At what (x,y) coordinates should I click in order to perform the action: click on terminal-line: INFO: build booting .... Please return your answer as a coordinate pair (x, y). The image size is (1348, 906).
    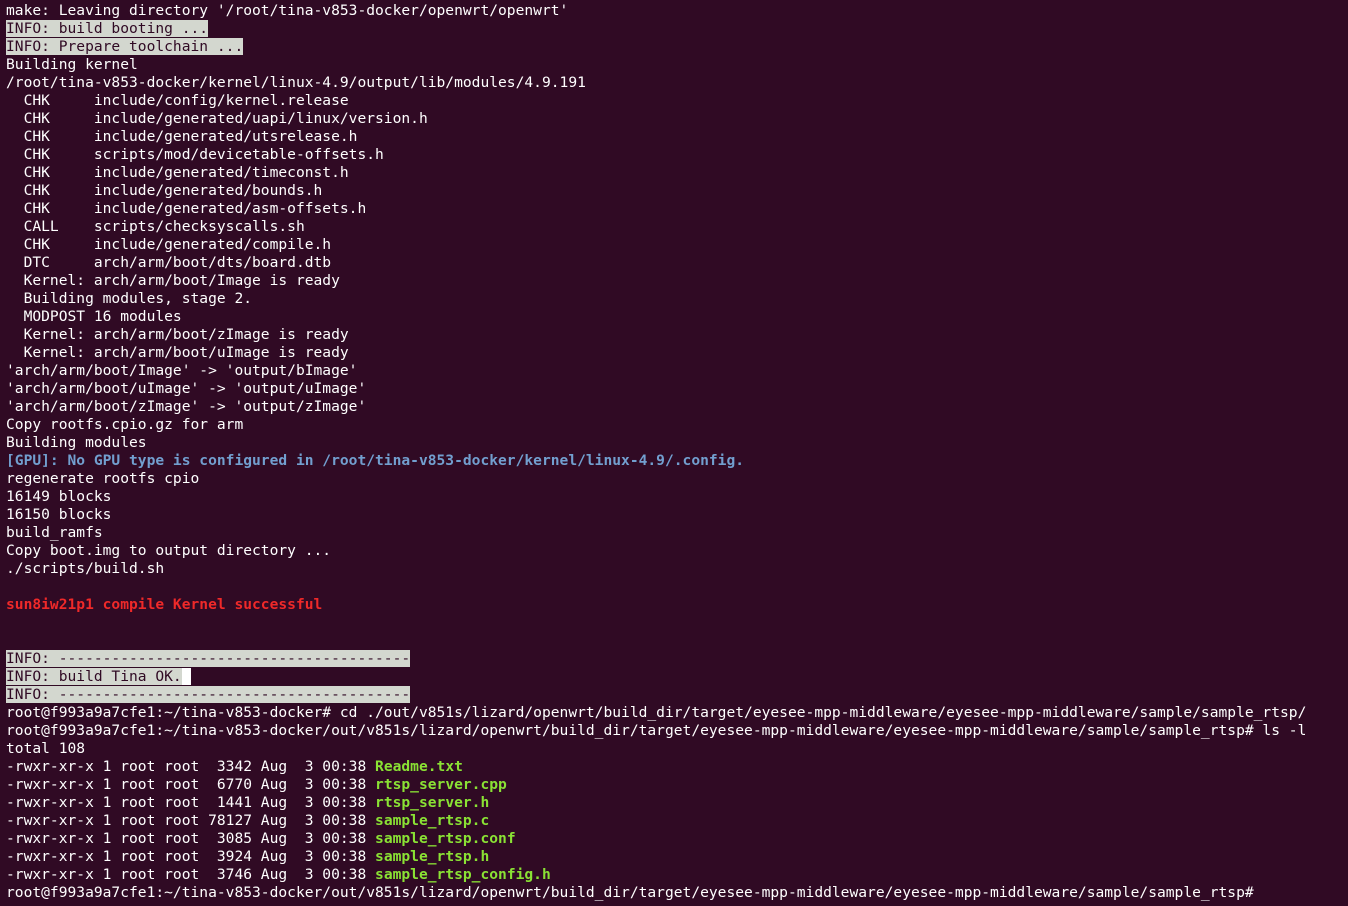
    Looking at the image, I should click on (677, 29).